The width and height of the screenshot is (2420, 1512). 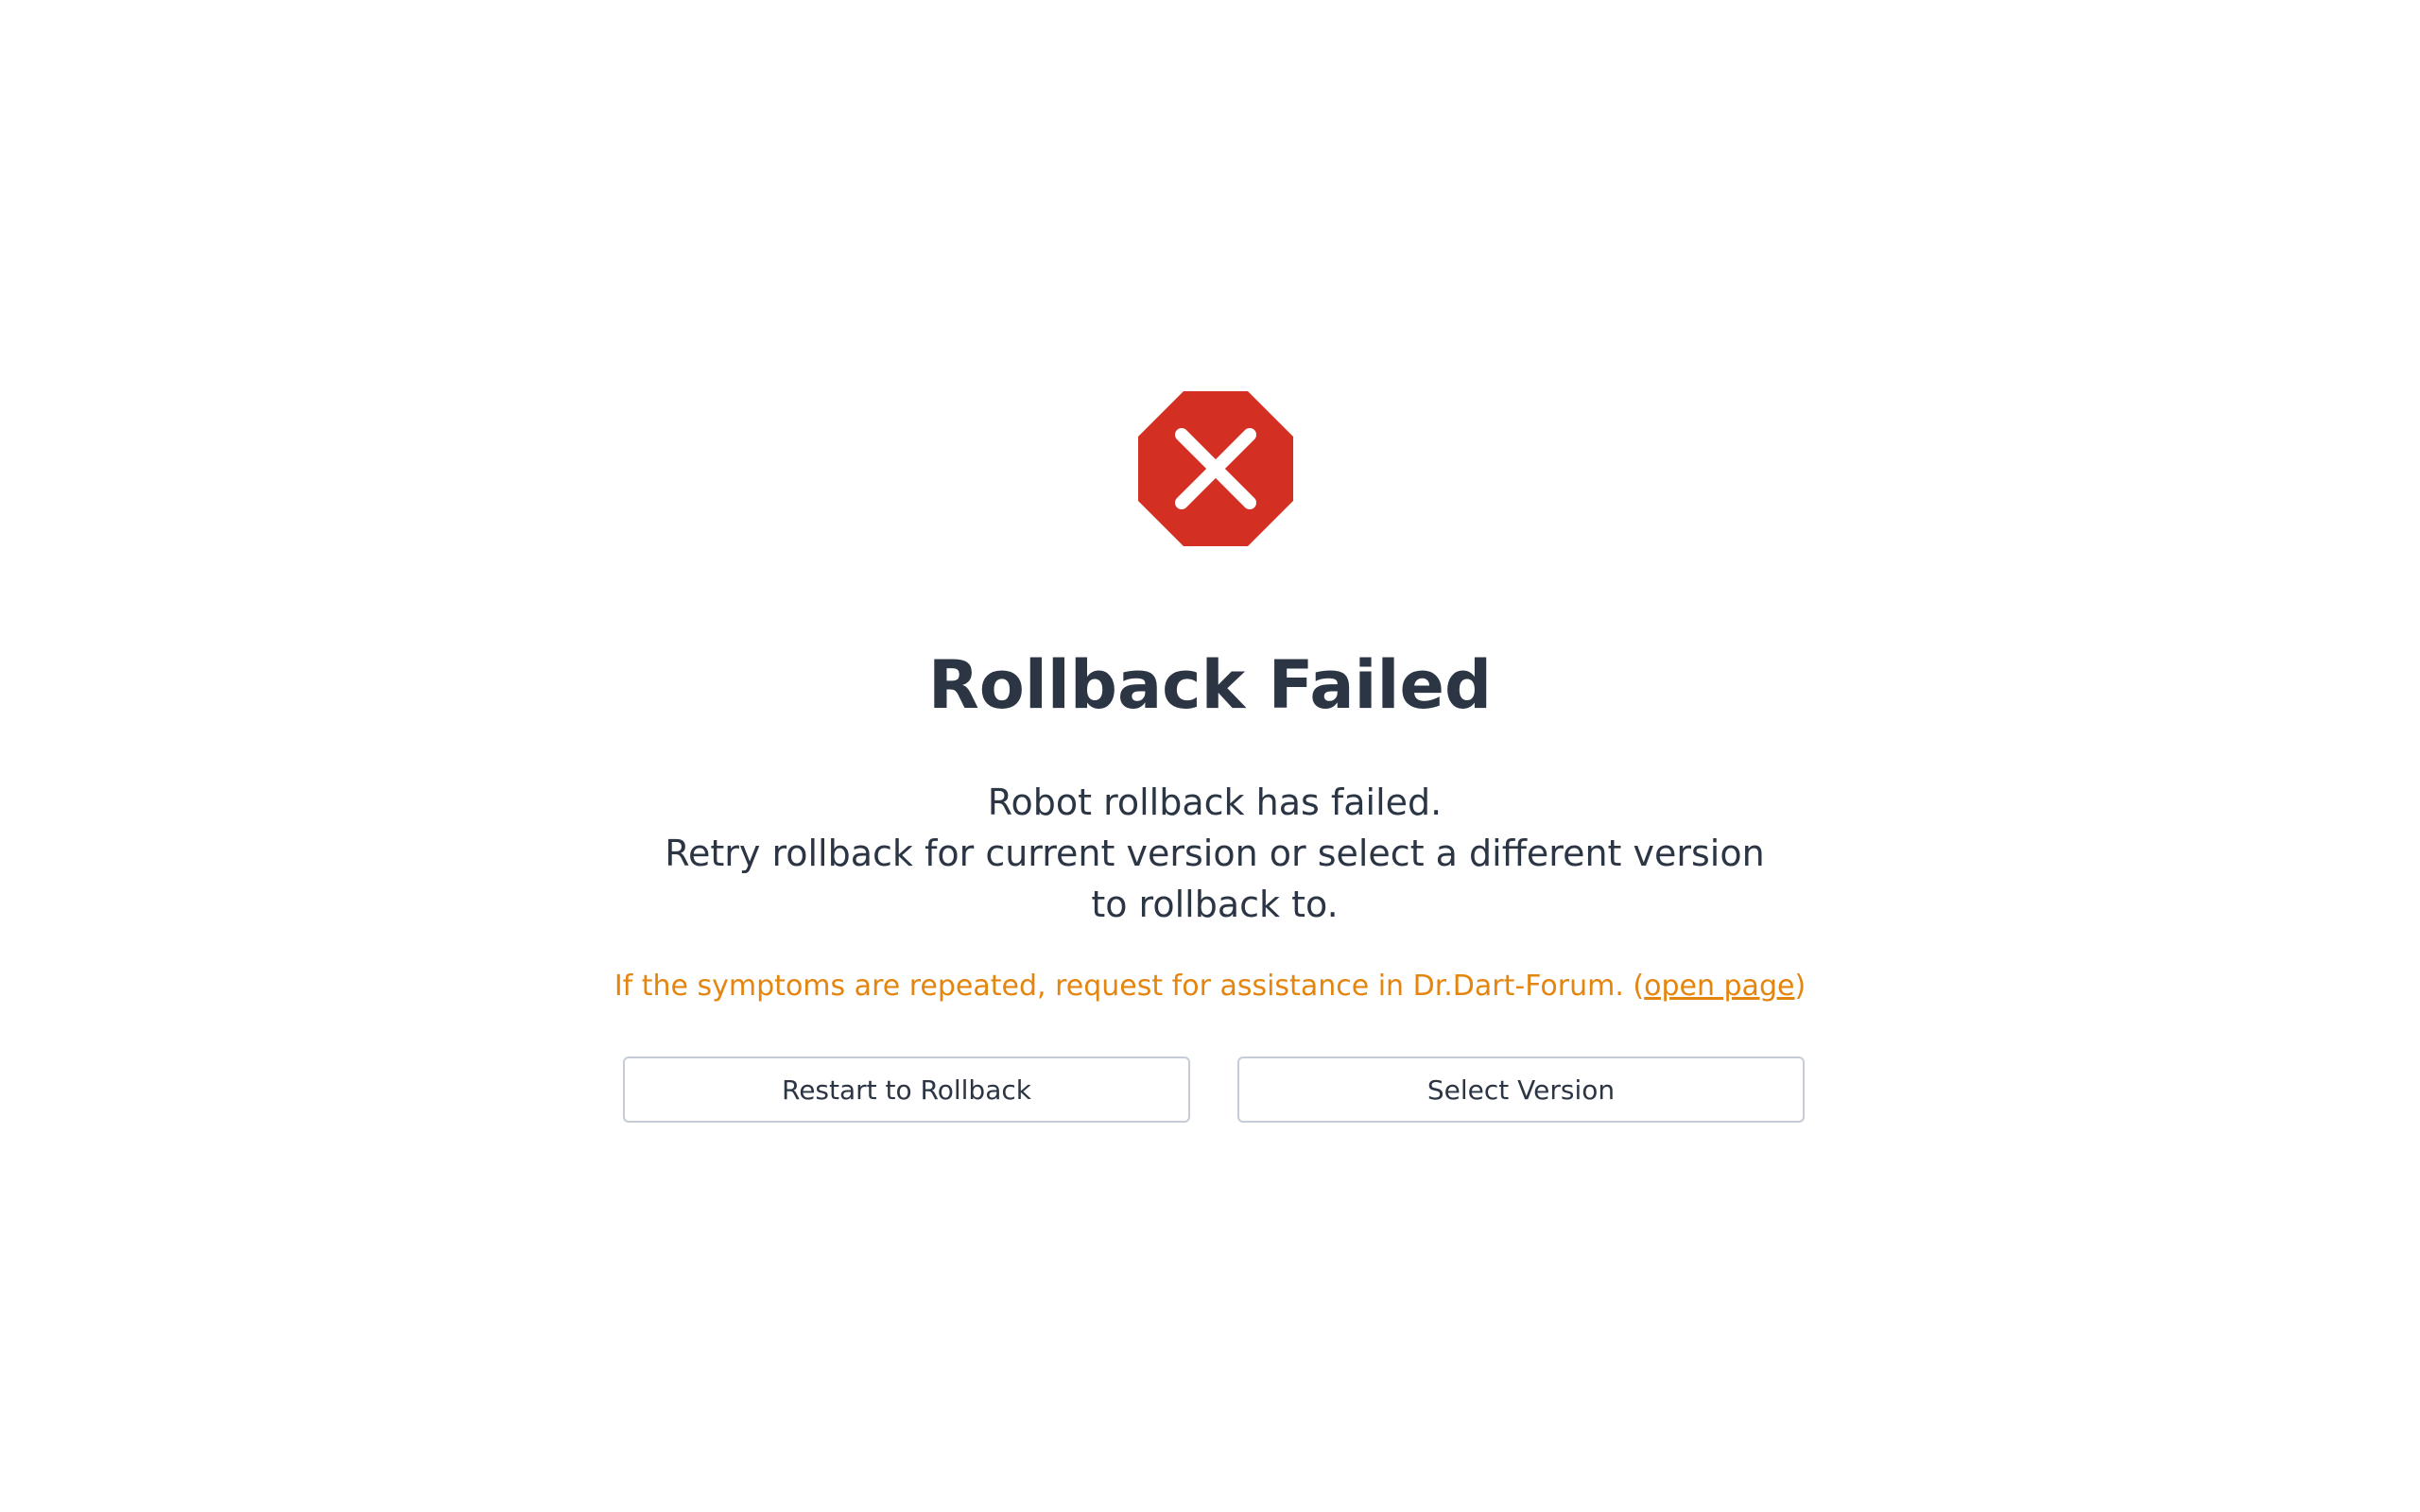 I want to click on notice-suffix: ), so click(x=1800, y=986).